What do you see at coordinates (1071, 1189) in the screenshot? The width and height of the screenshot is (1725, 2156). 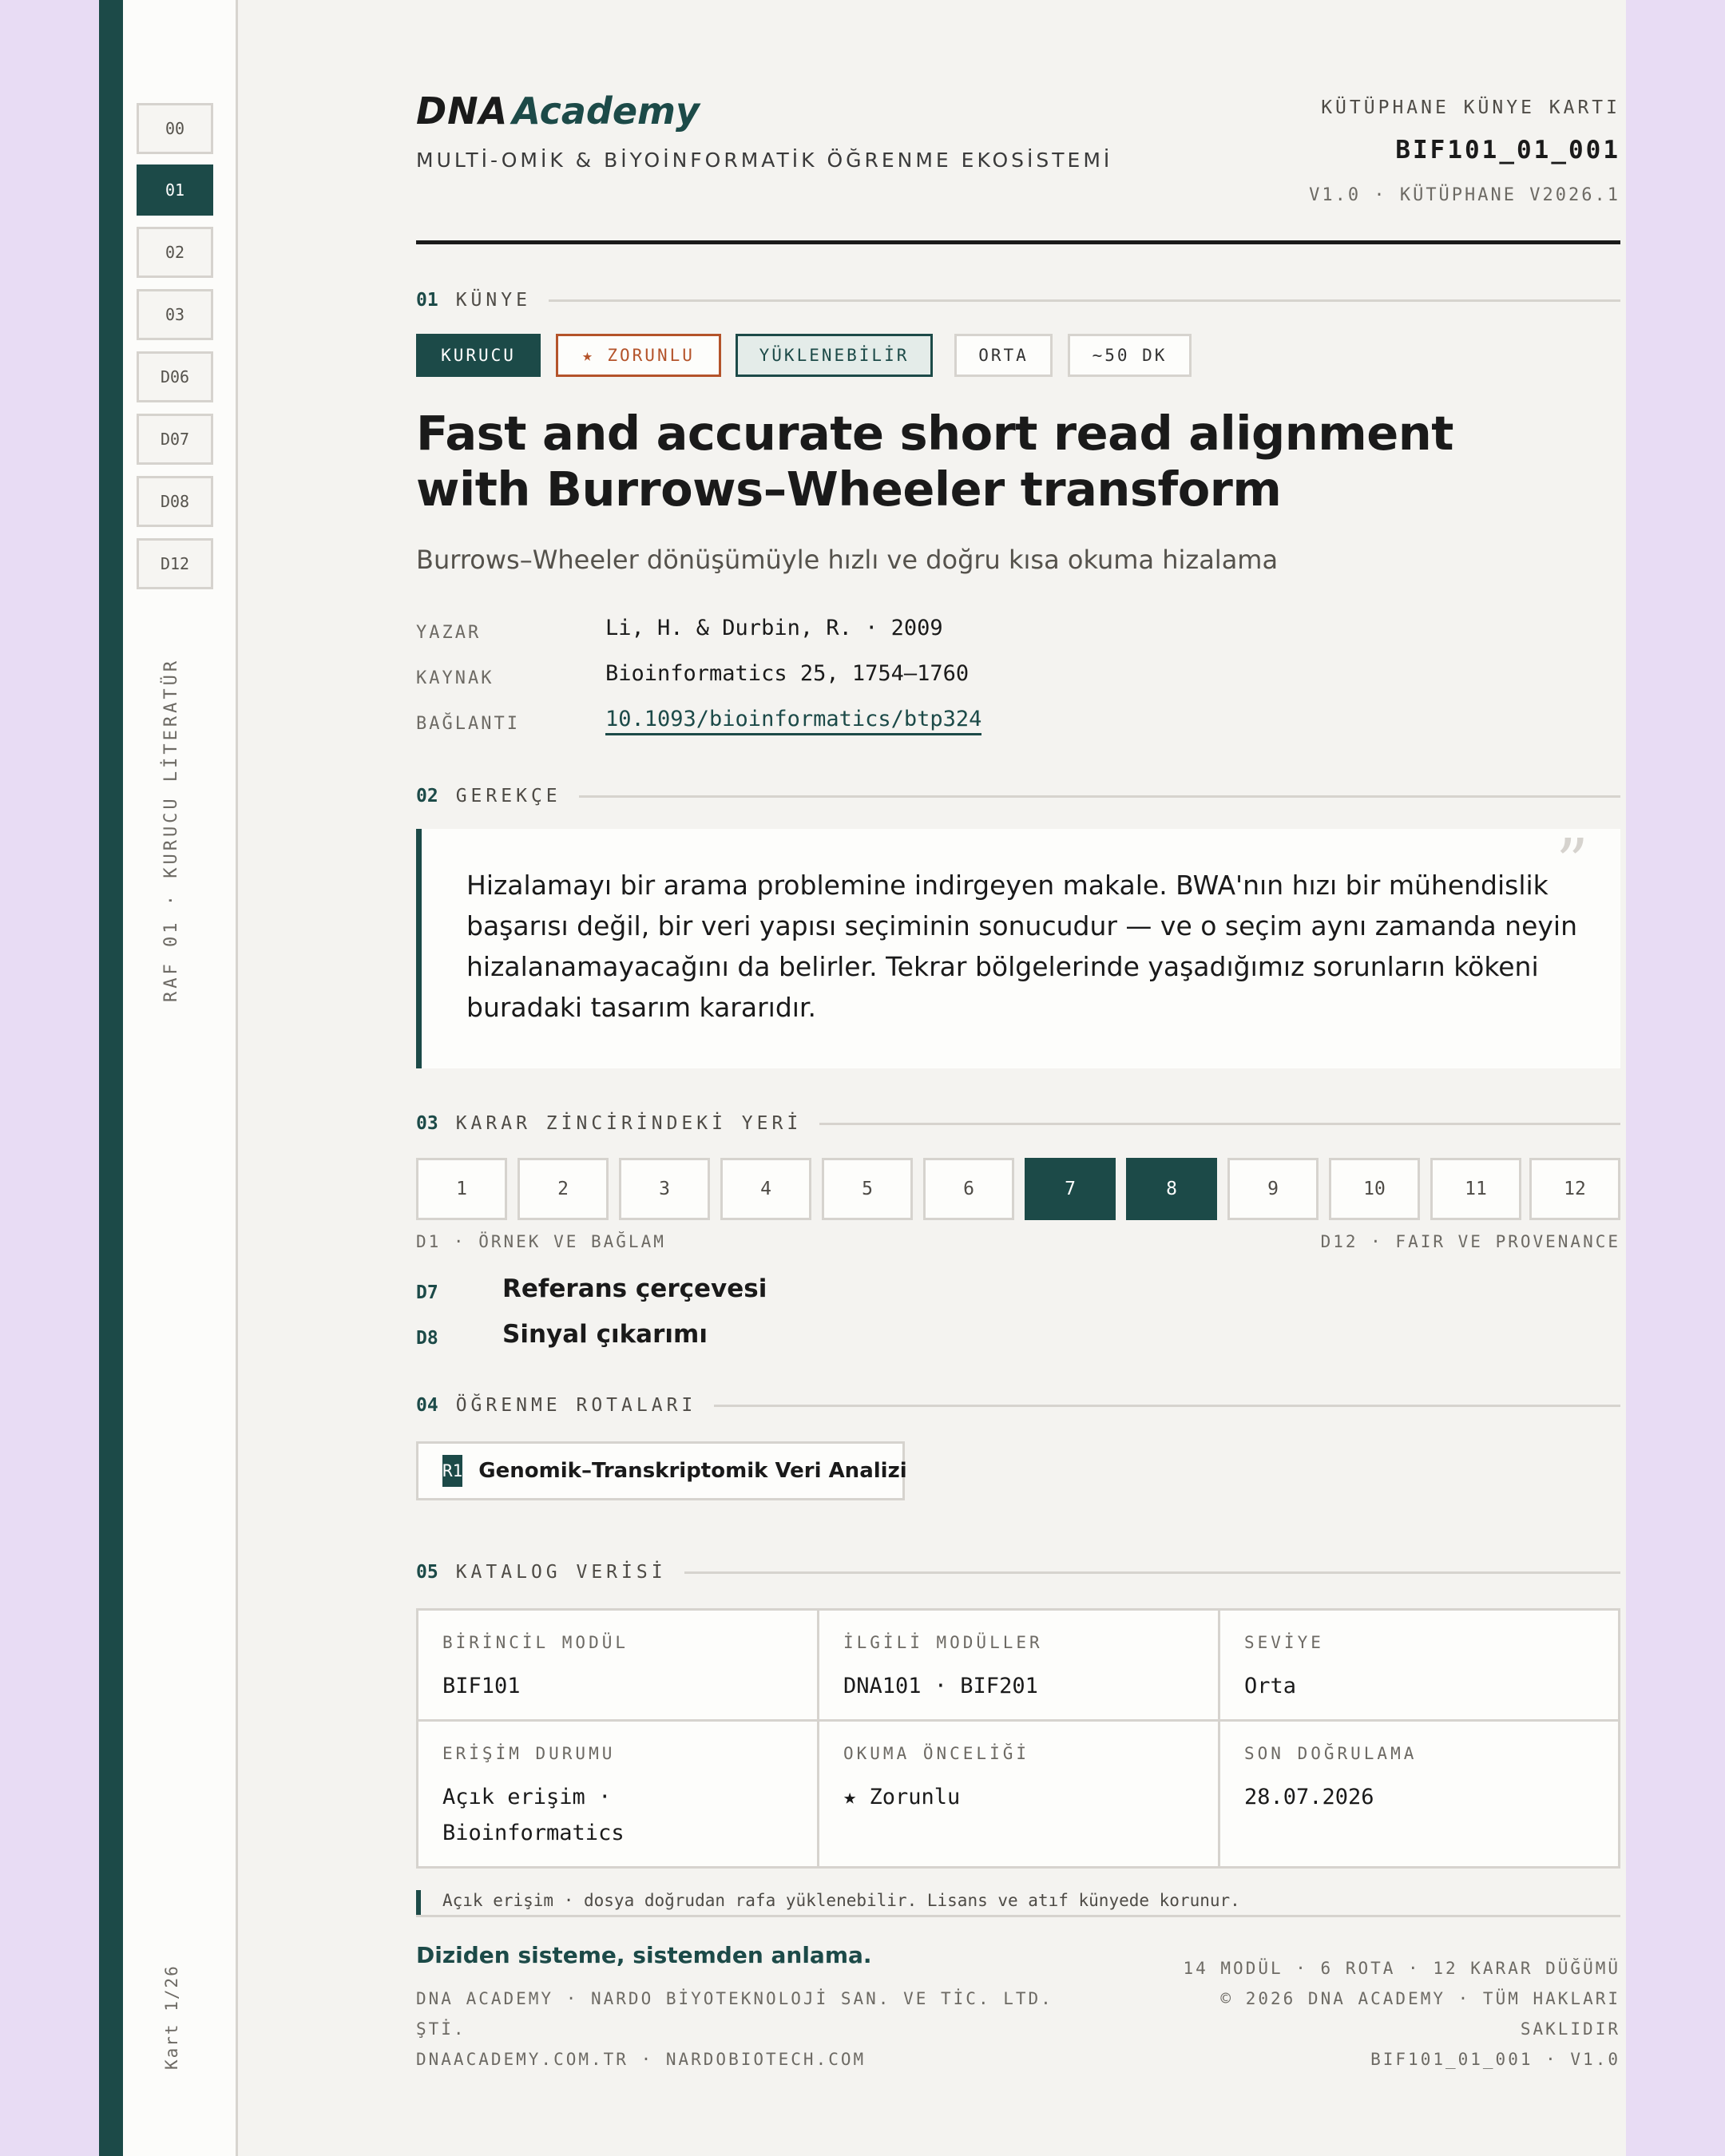 I see `chain-step-7: 7` at bounding box center [1071, 1189].